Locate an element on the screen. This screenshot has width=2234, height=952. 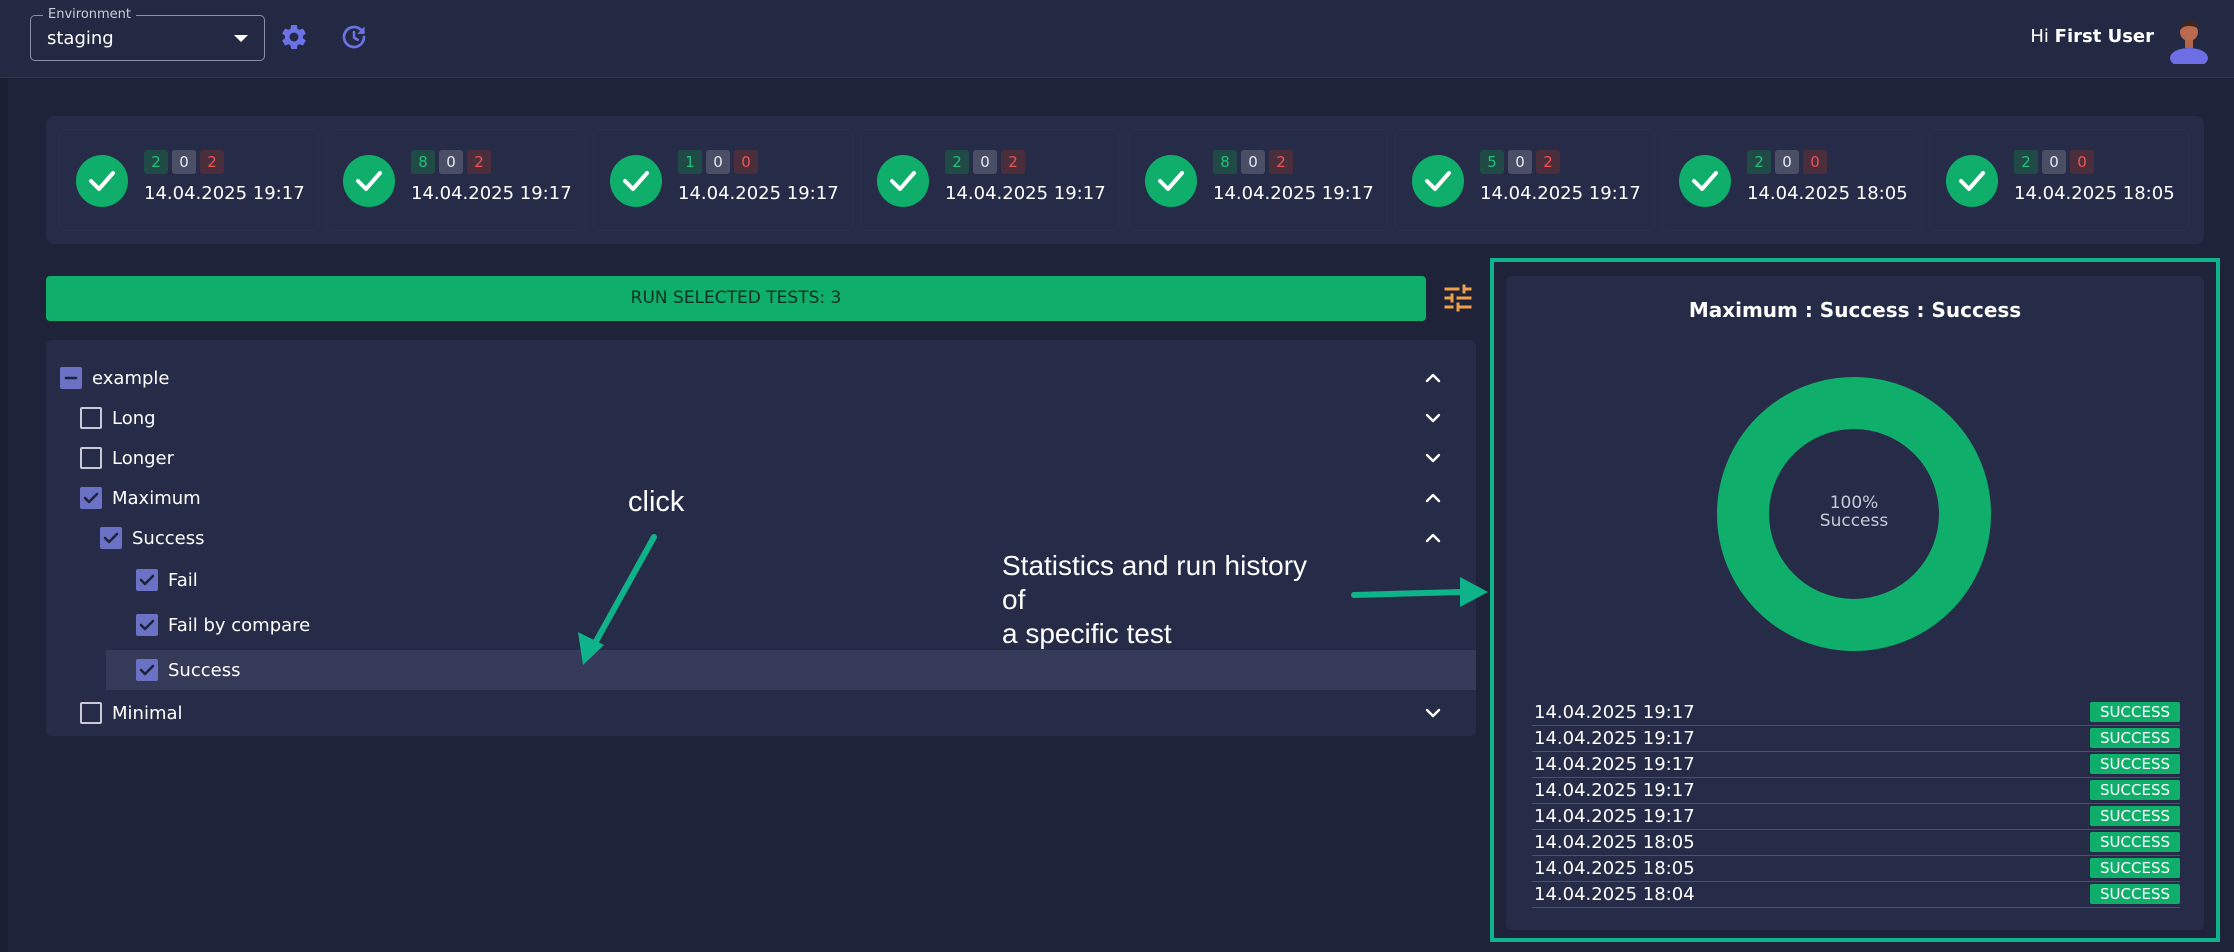
result-counts: 202 is located at coordinates (987, 162).